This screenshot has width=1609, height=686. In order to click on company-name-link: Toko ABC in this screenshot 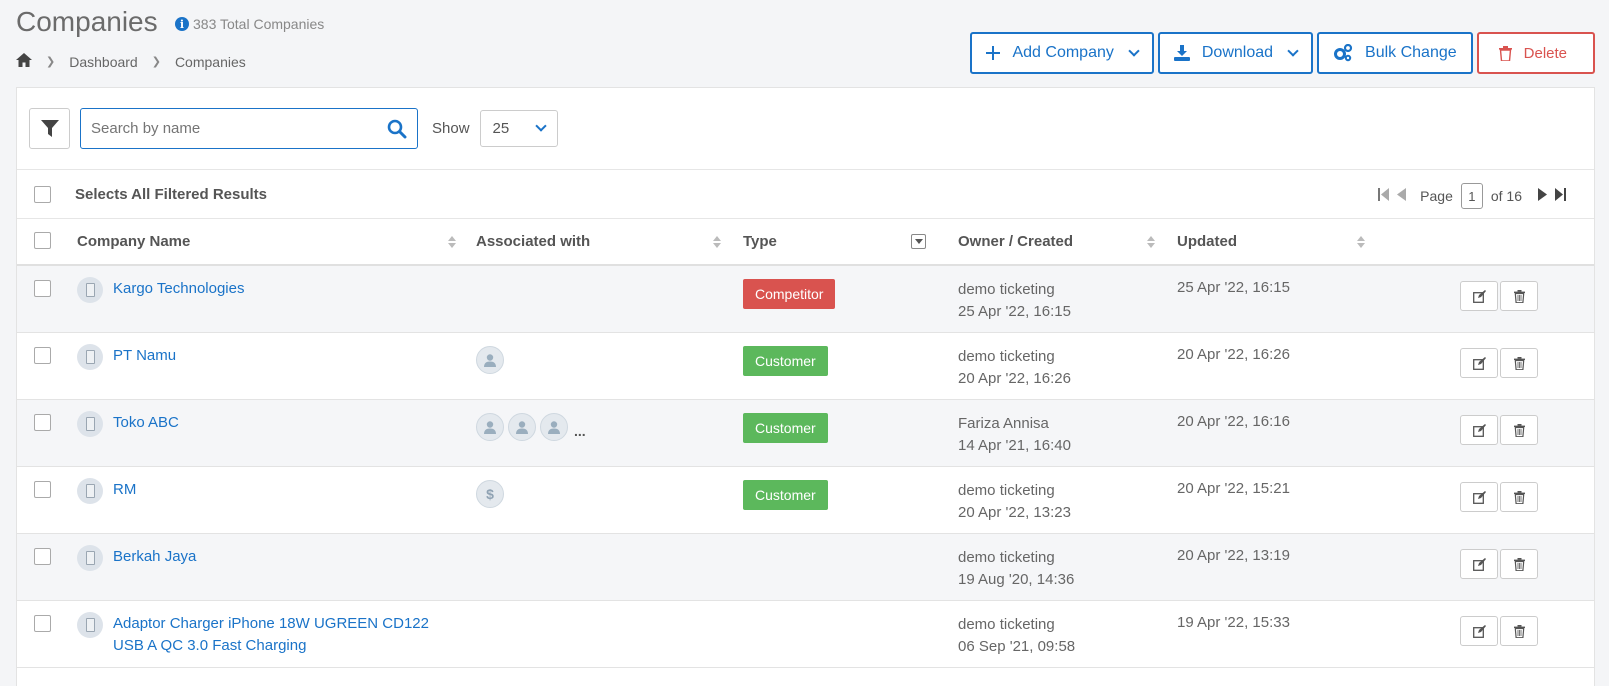, I will do `click(146, 423)`.